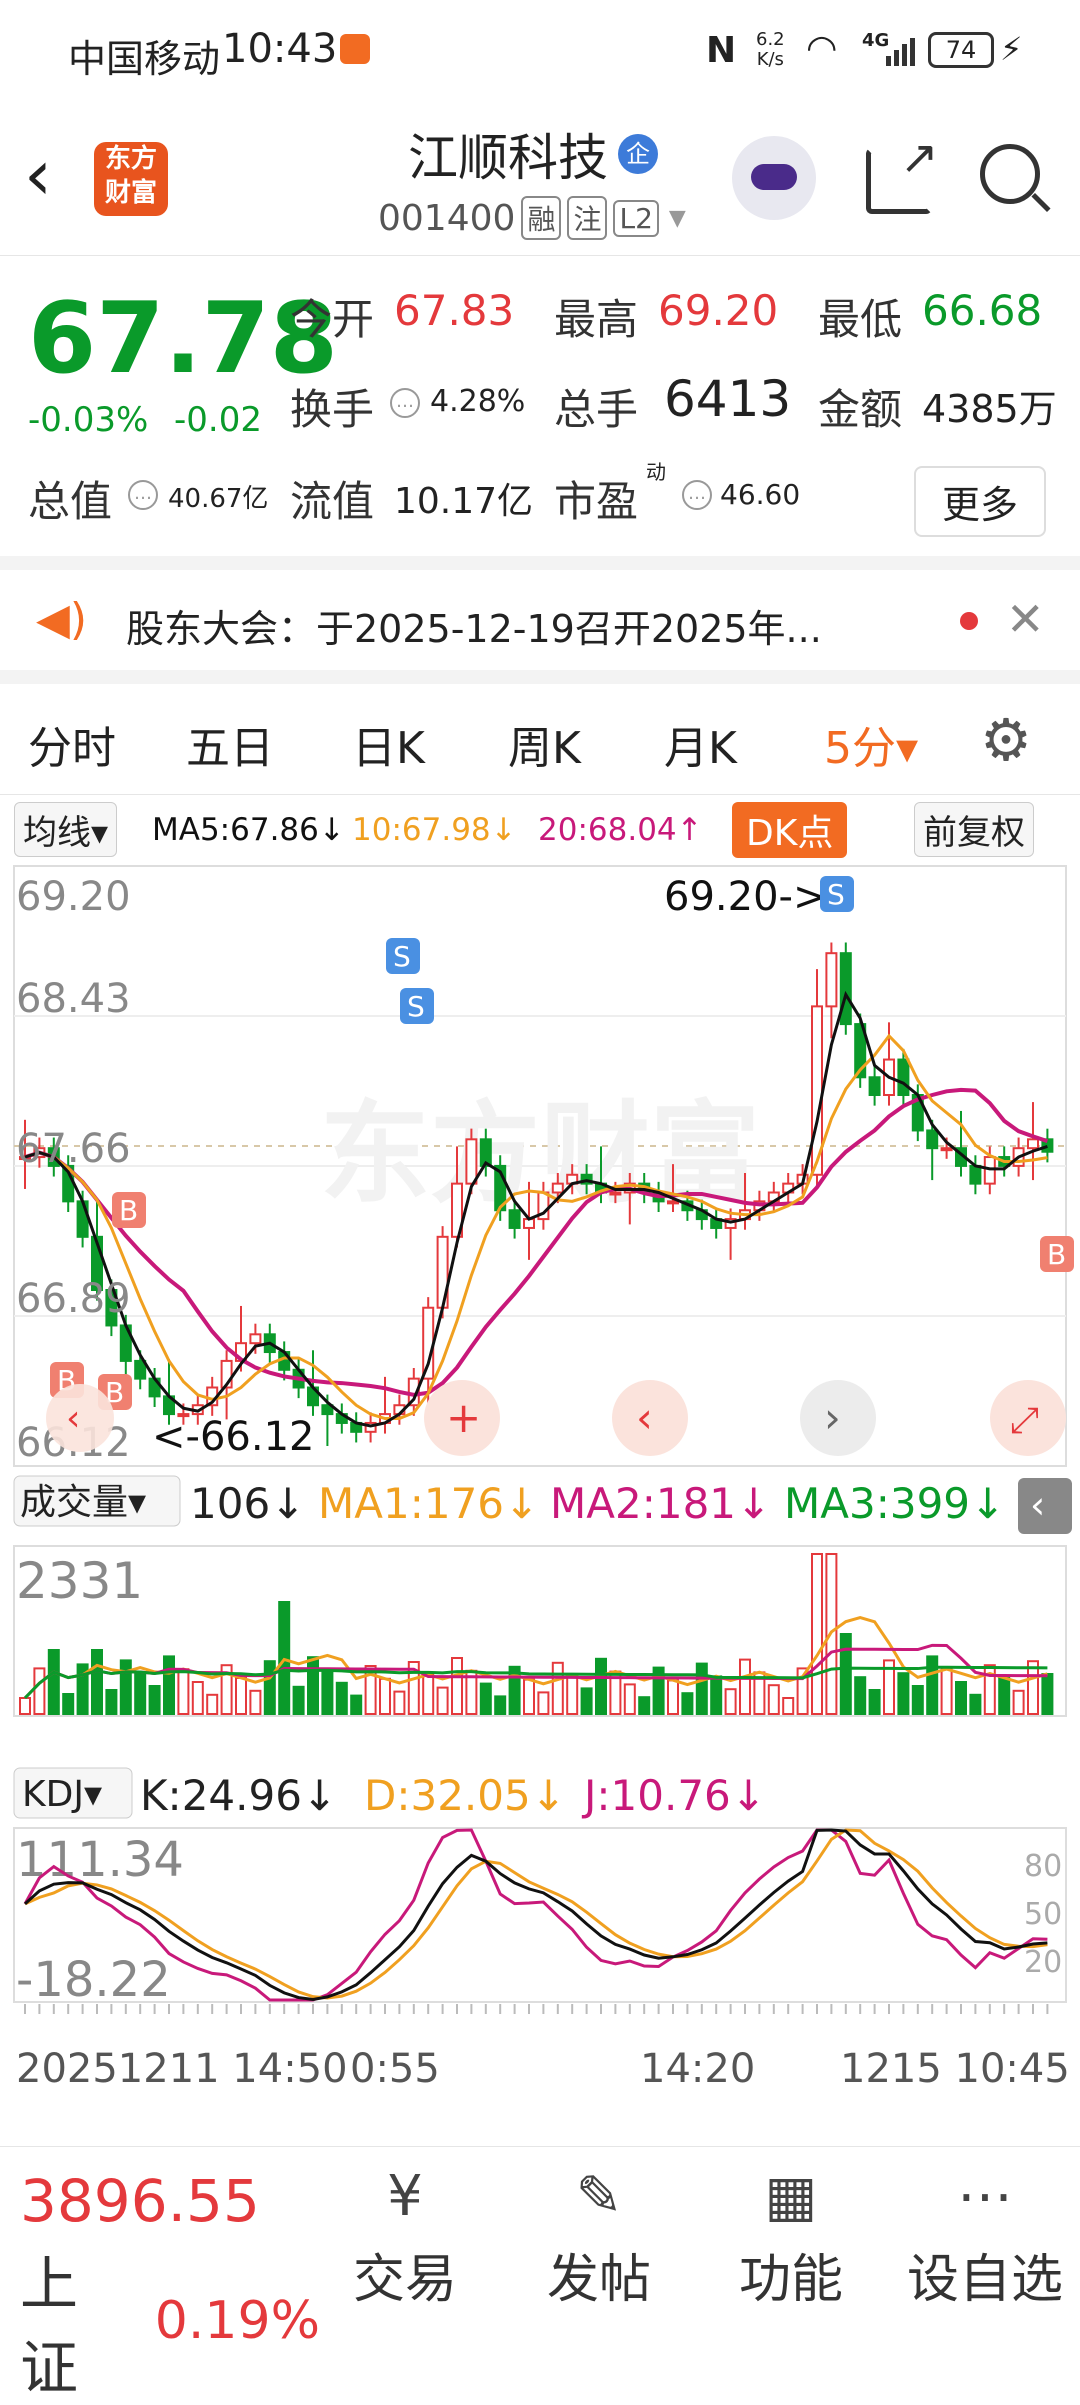  What do you see at coordinates (144, 59) in the screenshot?
I see `carrier: 中国移动` at bounding box center [144, 59].